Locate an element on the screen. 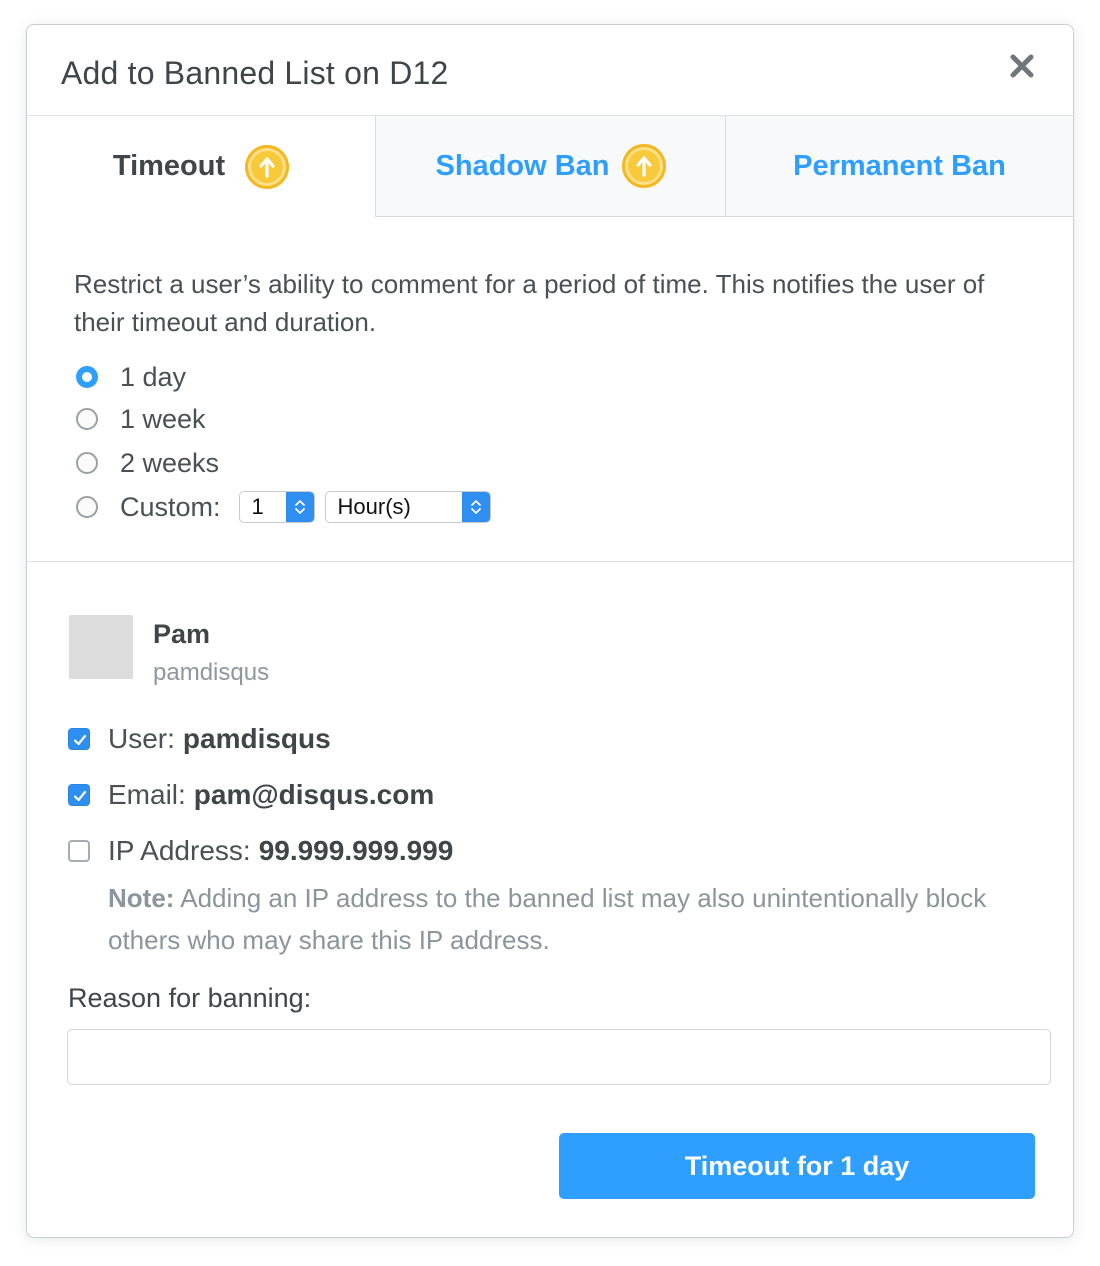  tab-permanent-ban: Permanent Ban is located at coordinates (899, 166).